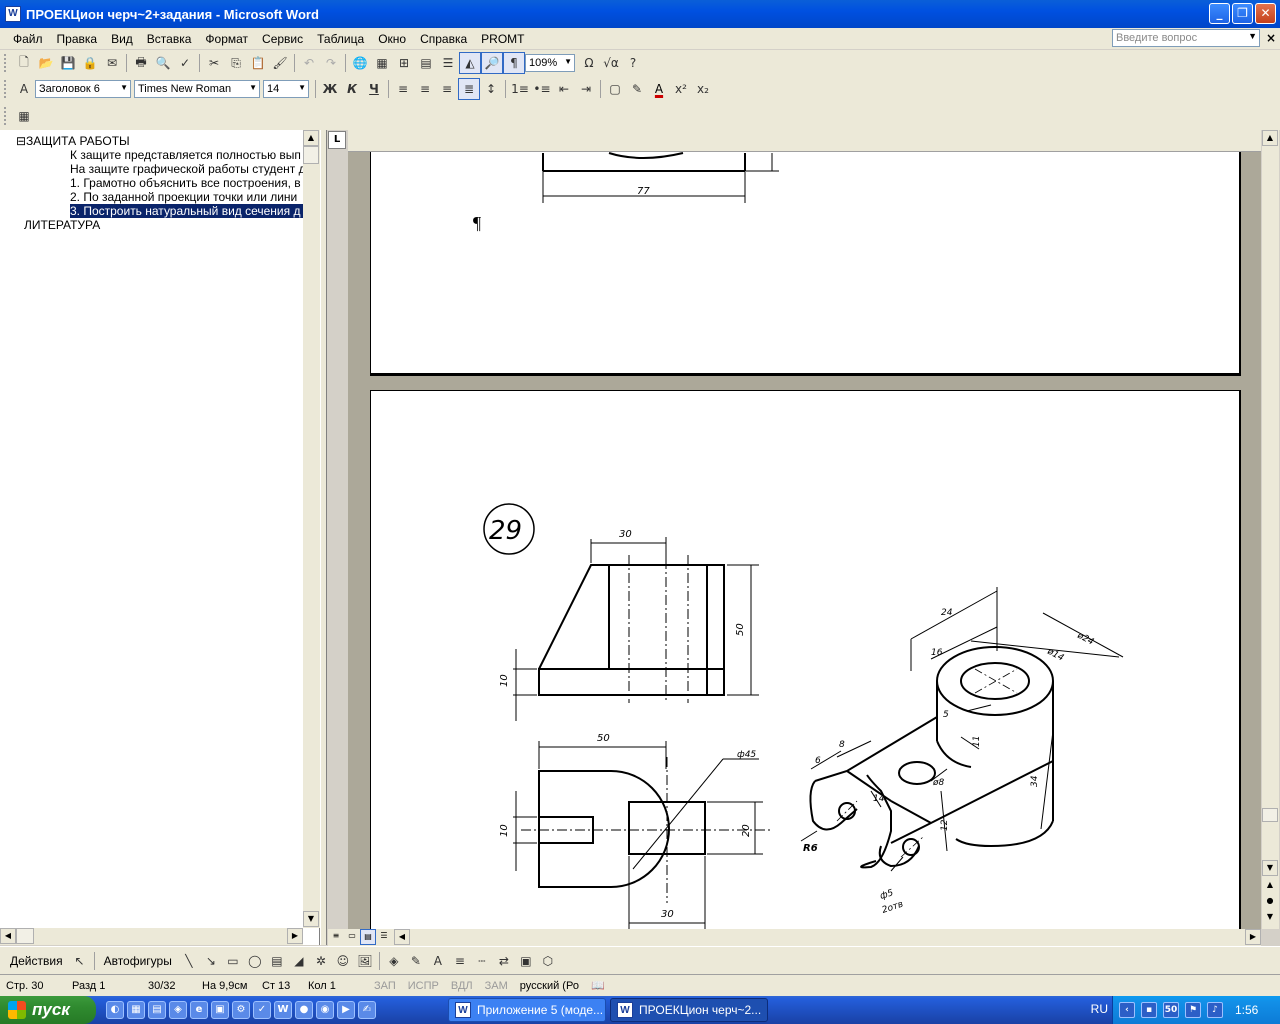 This screenshot has width=1280, height=1024. I want to click on bold-button: Ж, so click(330, 89).